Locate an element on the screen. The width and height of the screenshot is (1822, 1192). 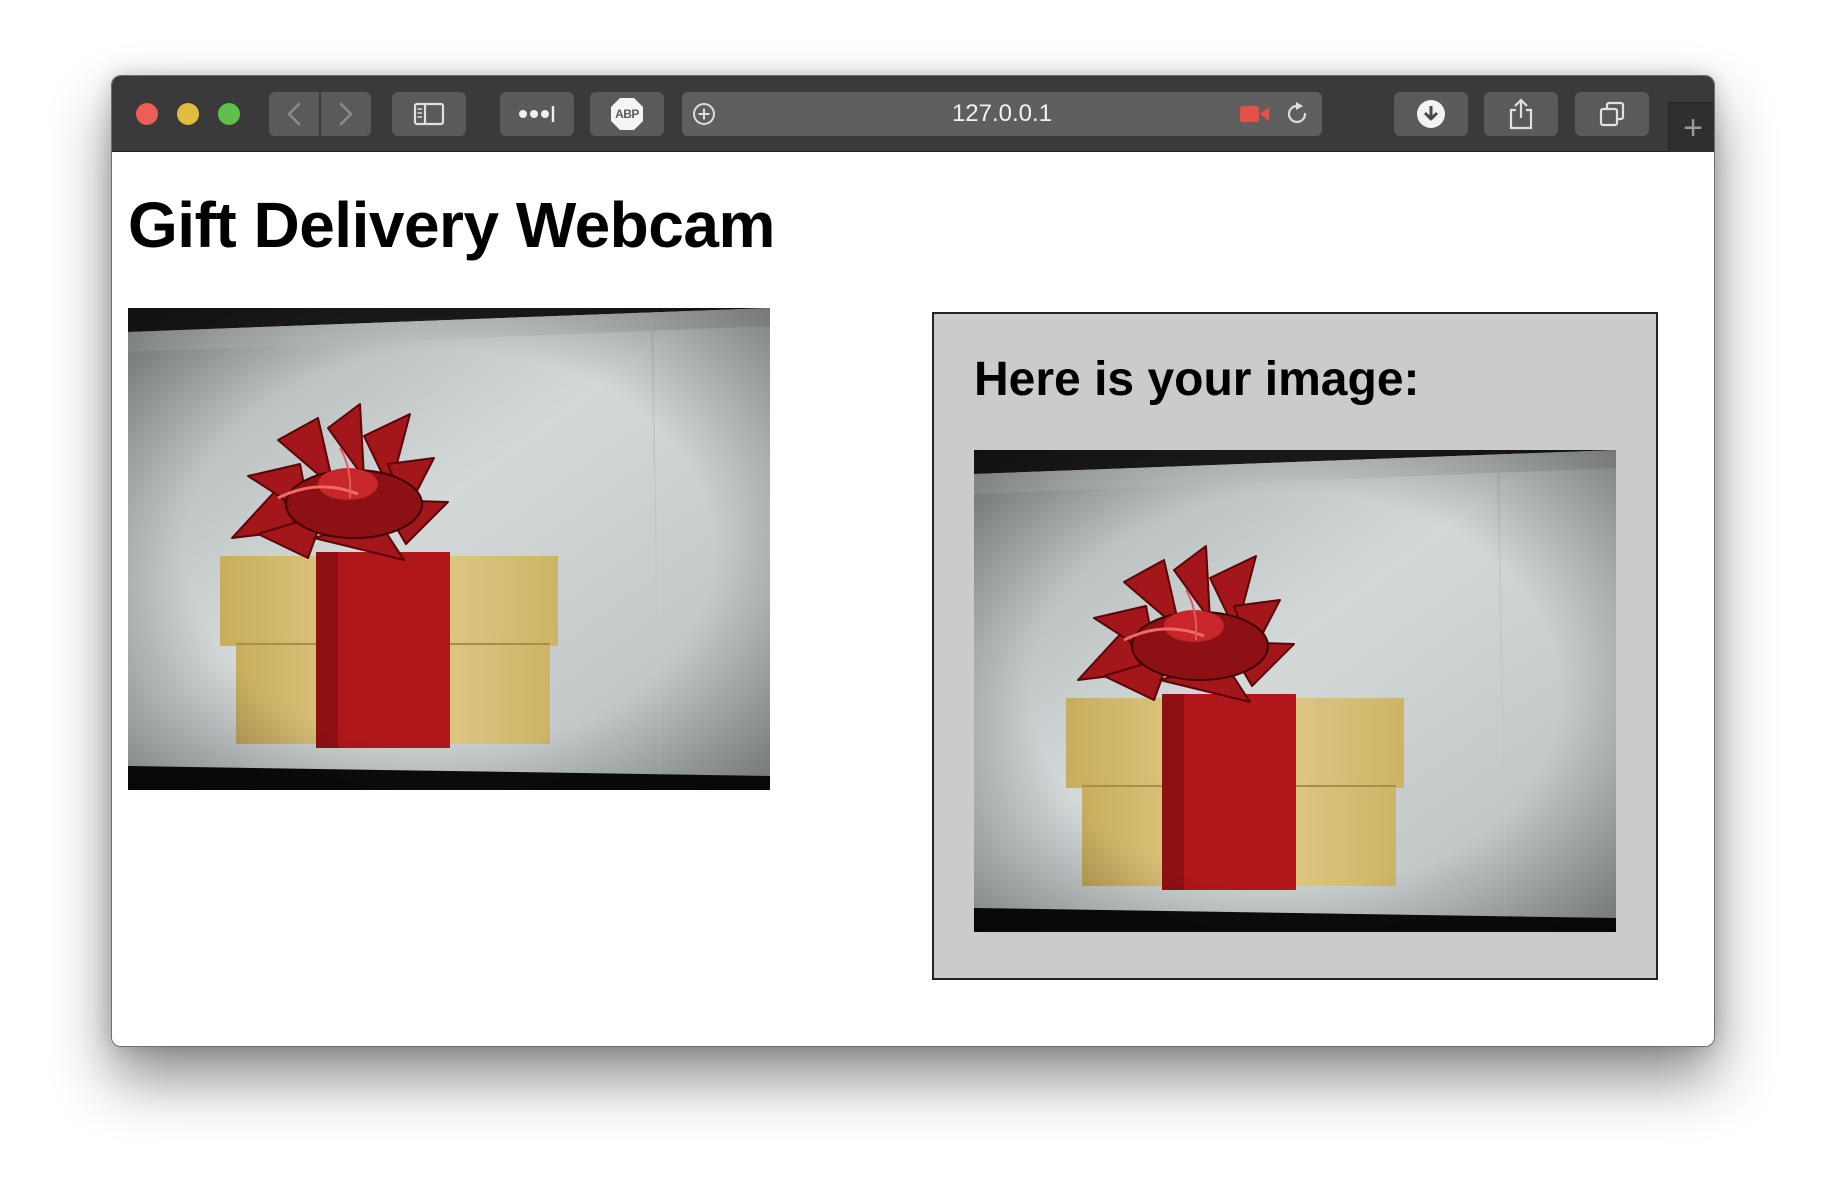
captured-image-heading: Here is your image: is located at coordinates (1197, 379).